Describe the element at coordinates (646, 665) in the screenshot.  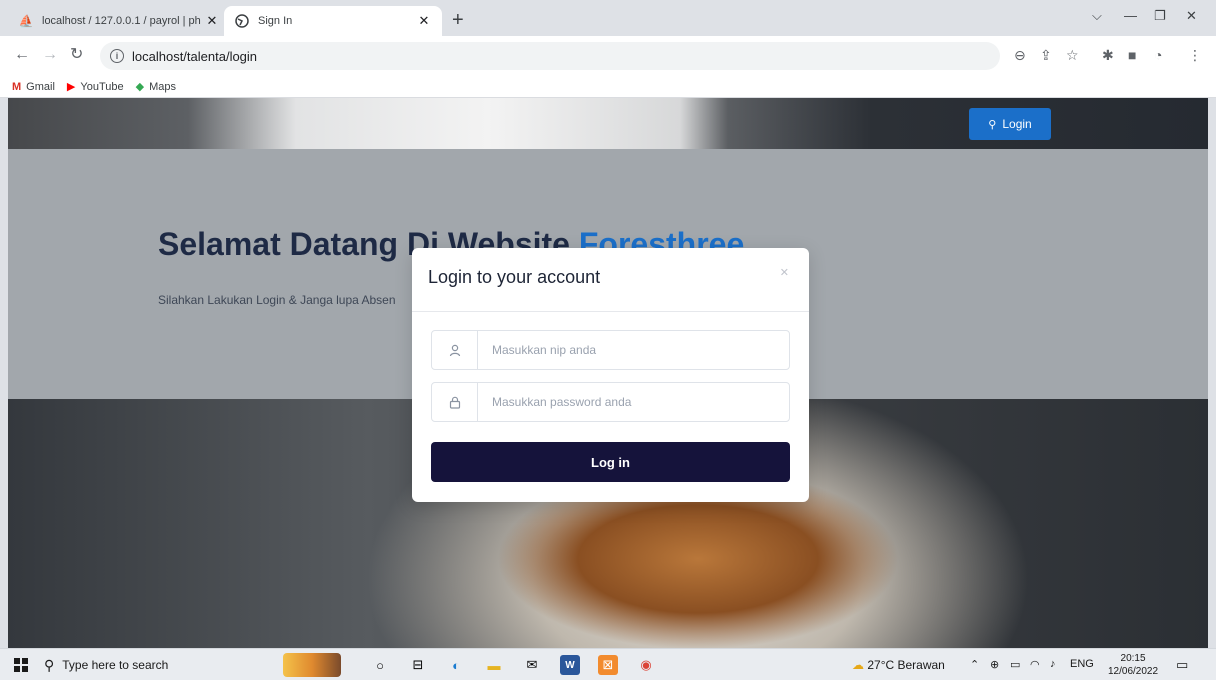
I see `chrome-icon: ◉` at that location.